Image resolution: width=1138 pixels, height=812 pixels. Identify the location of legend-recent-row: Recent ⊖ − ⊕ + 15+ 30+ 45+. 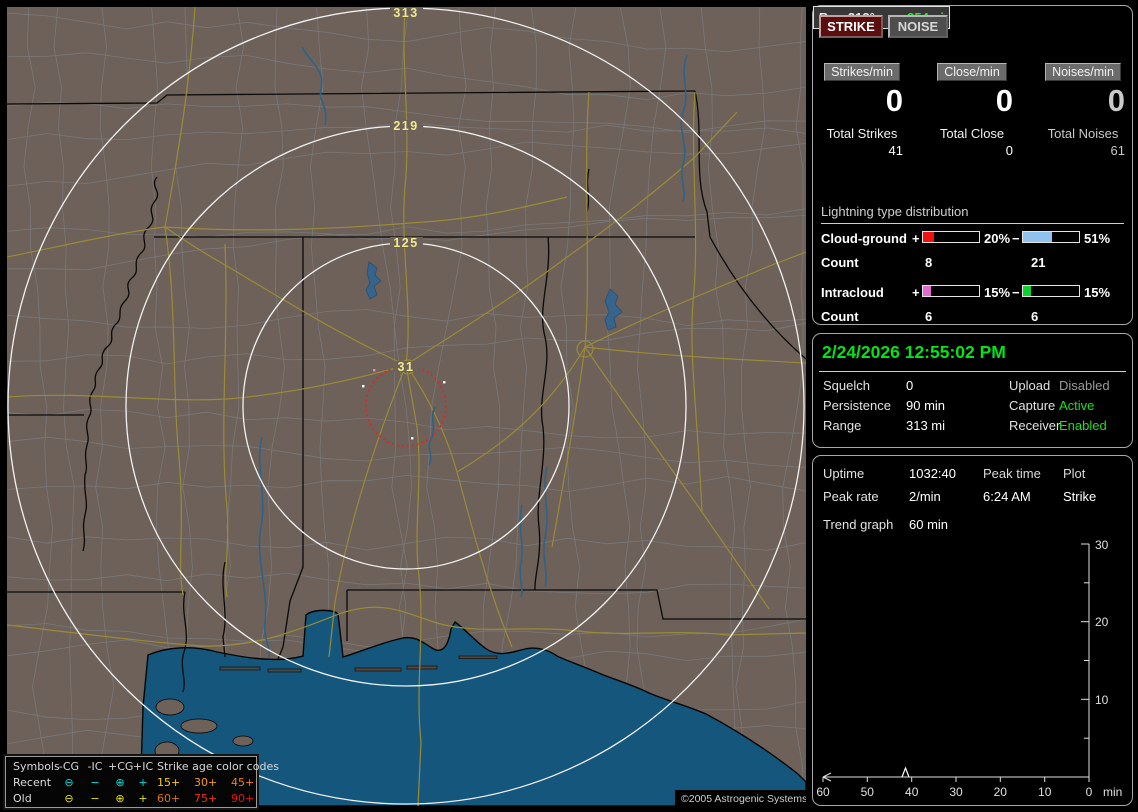
(133, 783).